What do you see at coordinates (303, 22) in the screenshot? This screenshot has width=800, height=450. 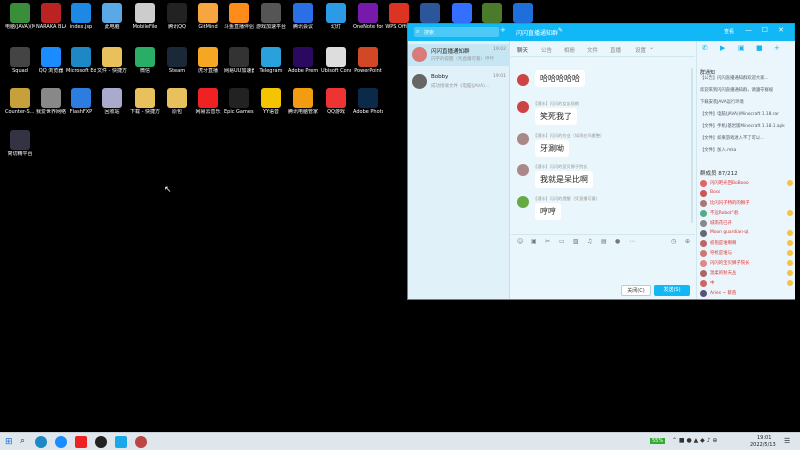 I see `desktop-icon: 腾讯会议` at bounding box center [303, 22].